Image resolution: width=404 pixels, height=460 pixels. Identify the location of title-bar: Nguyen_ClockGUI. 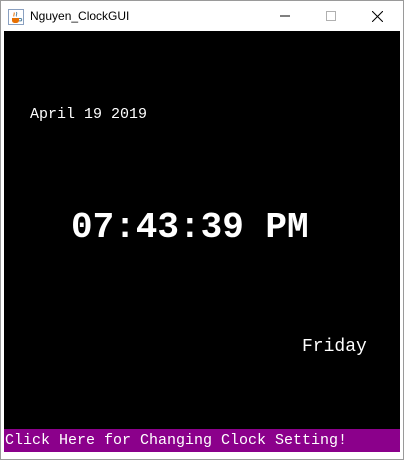
(202, 16).